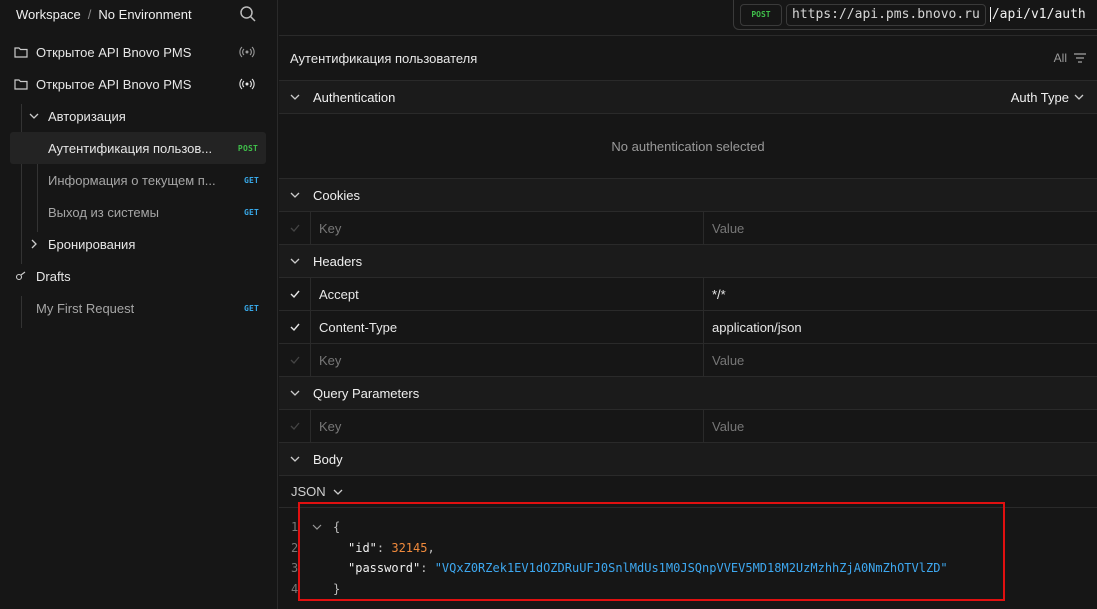 This screenshot has height=609, width=1097. I want to click on sidebar-item-label: Выход из системы, so click(103, 212).